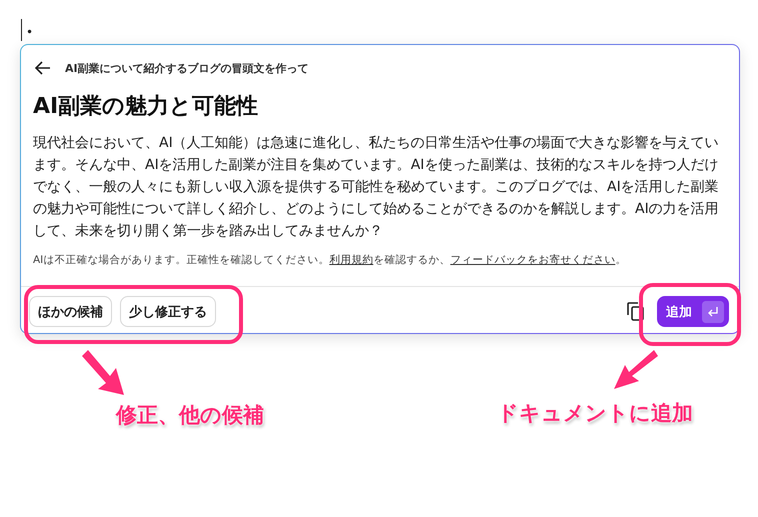 Image resolution: width=758 pixels, height=517 pixels. I want to click on disclaimer-text: AIは不正確な場合があります。正確性を確認してください。利用規約を確認するか、フィードバックをお寄せください。, so click(330, 260).